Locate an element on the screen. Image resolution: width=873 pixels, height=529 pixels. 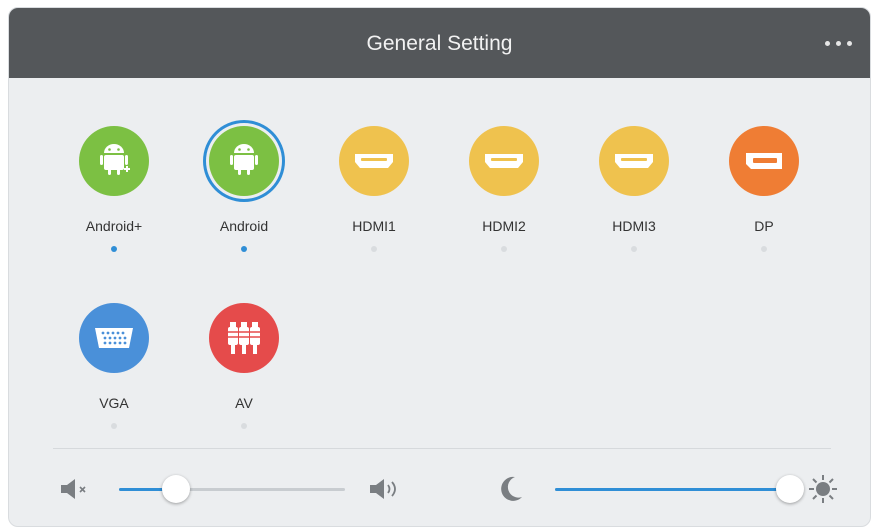
source-av: AV is located at coordinates (244, 366).